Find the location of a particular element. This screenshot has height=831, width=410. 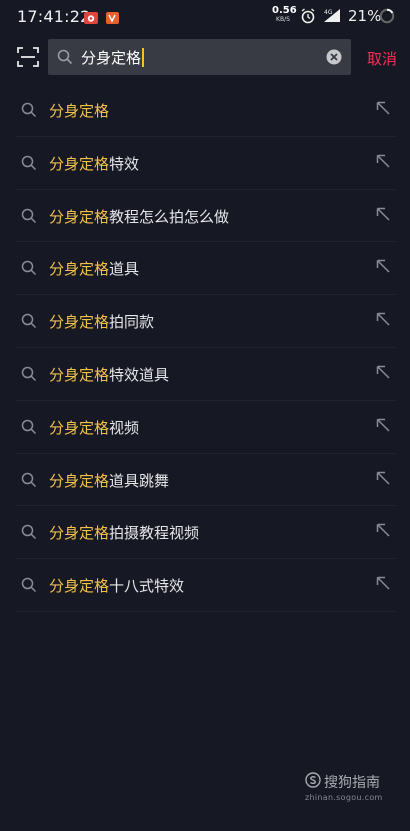

search-input: 分身定格 is located at coordinates (113, 57).